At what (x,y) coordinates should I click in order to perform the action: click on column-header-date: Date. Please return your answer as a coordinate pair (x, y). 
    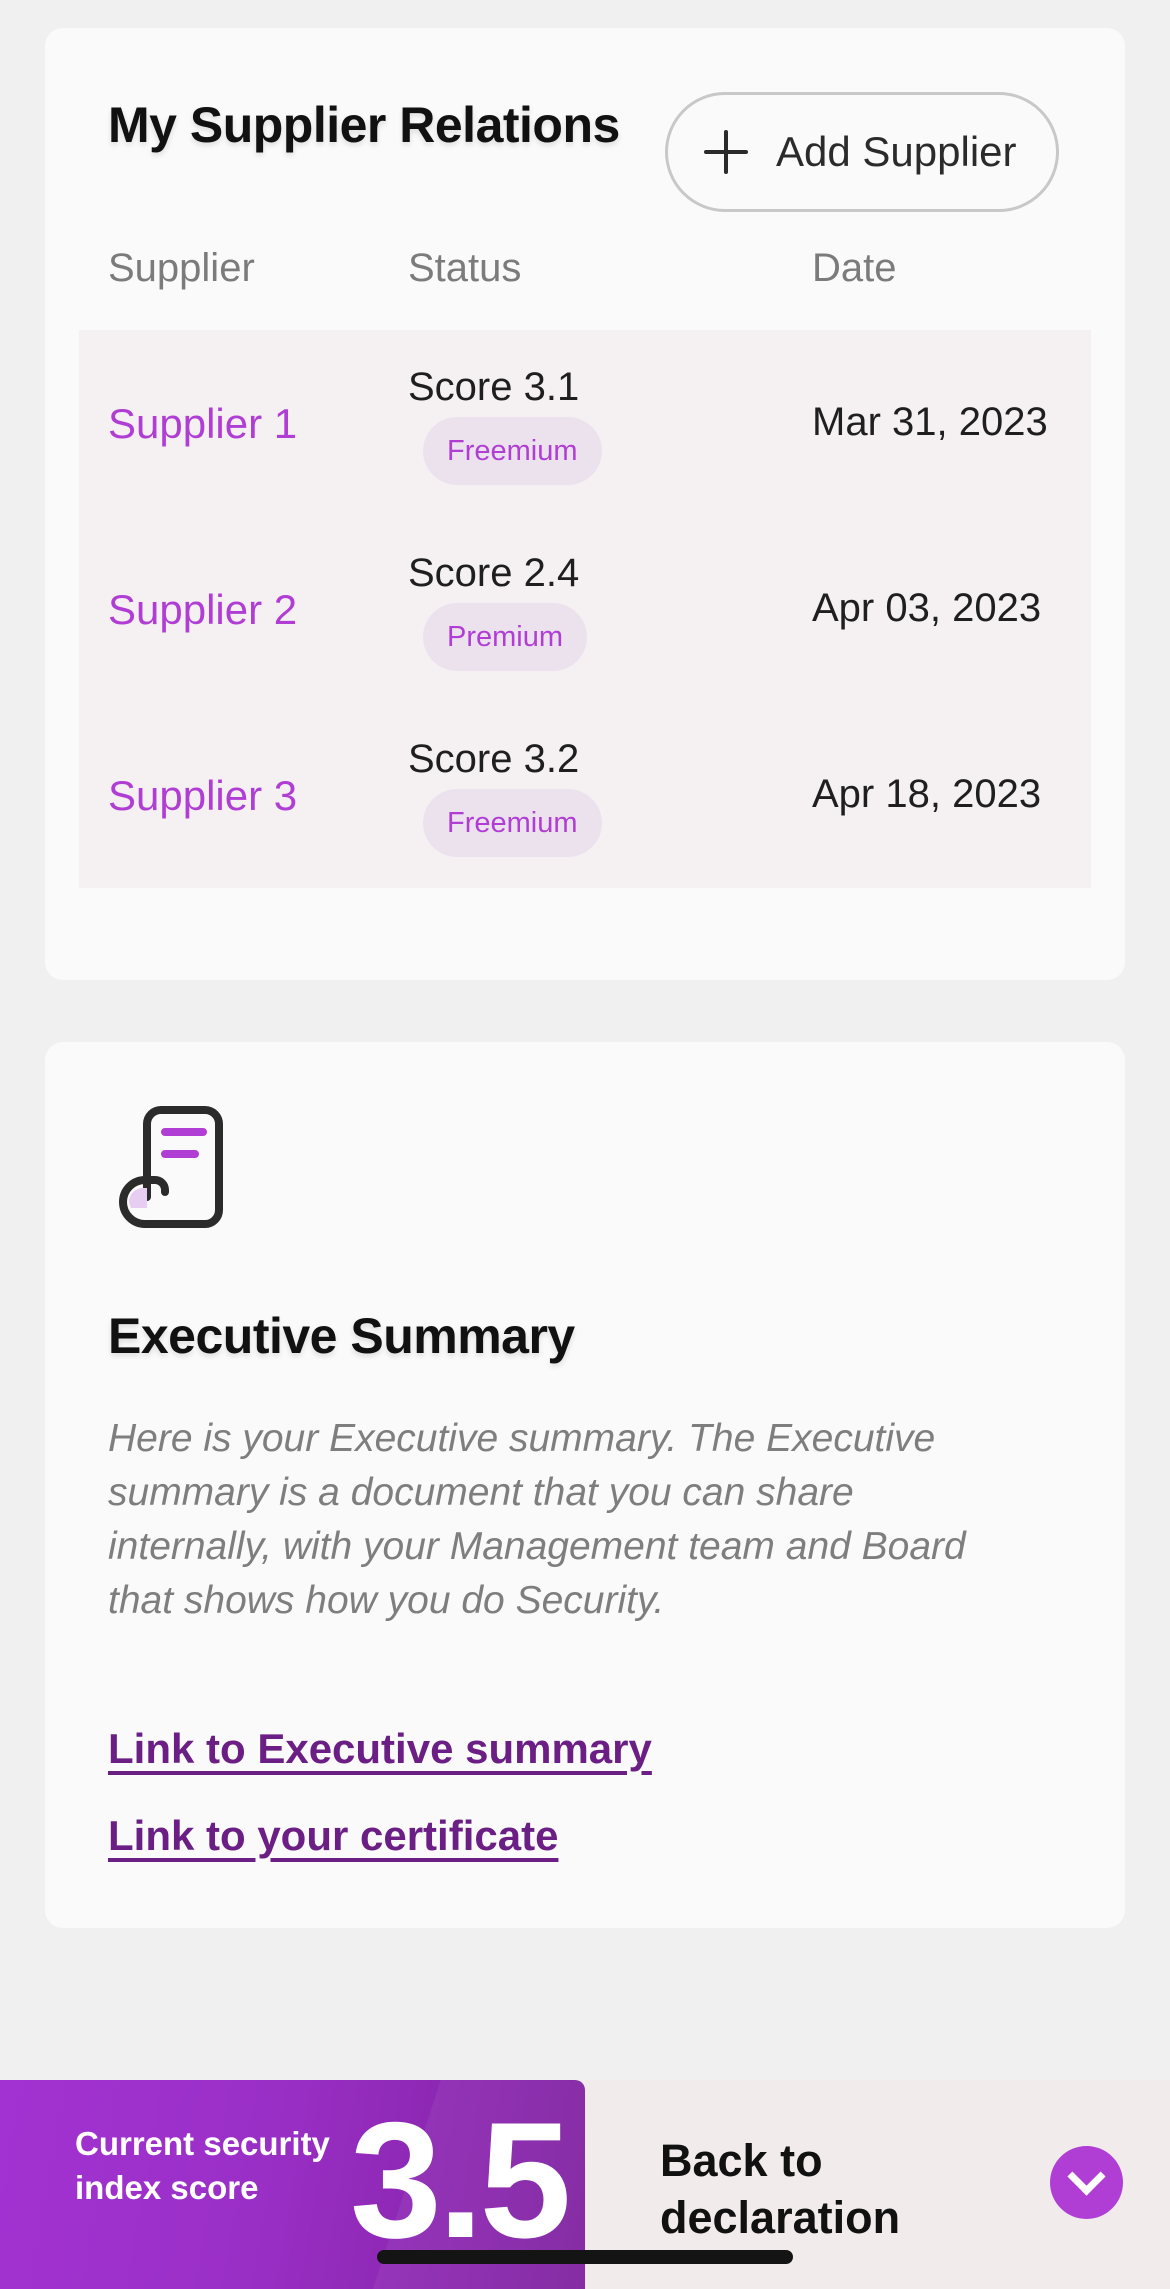
    Looking at the image, I should click on (854, 268).